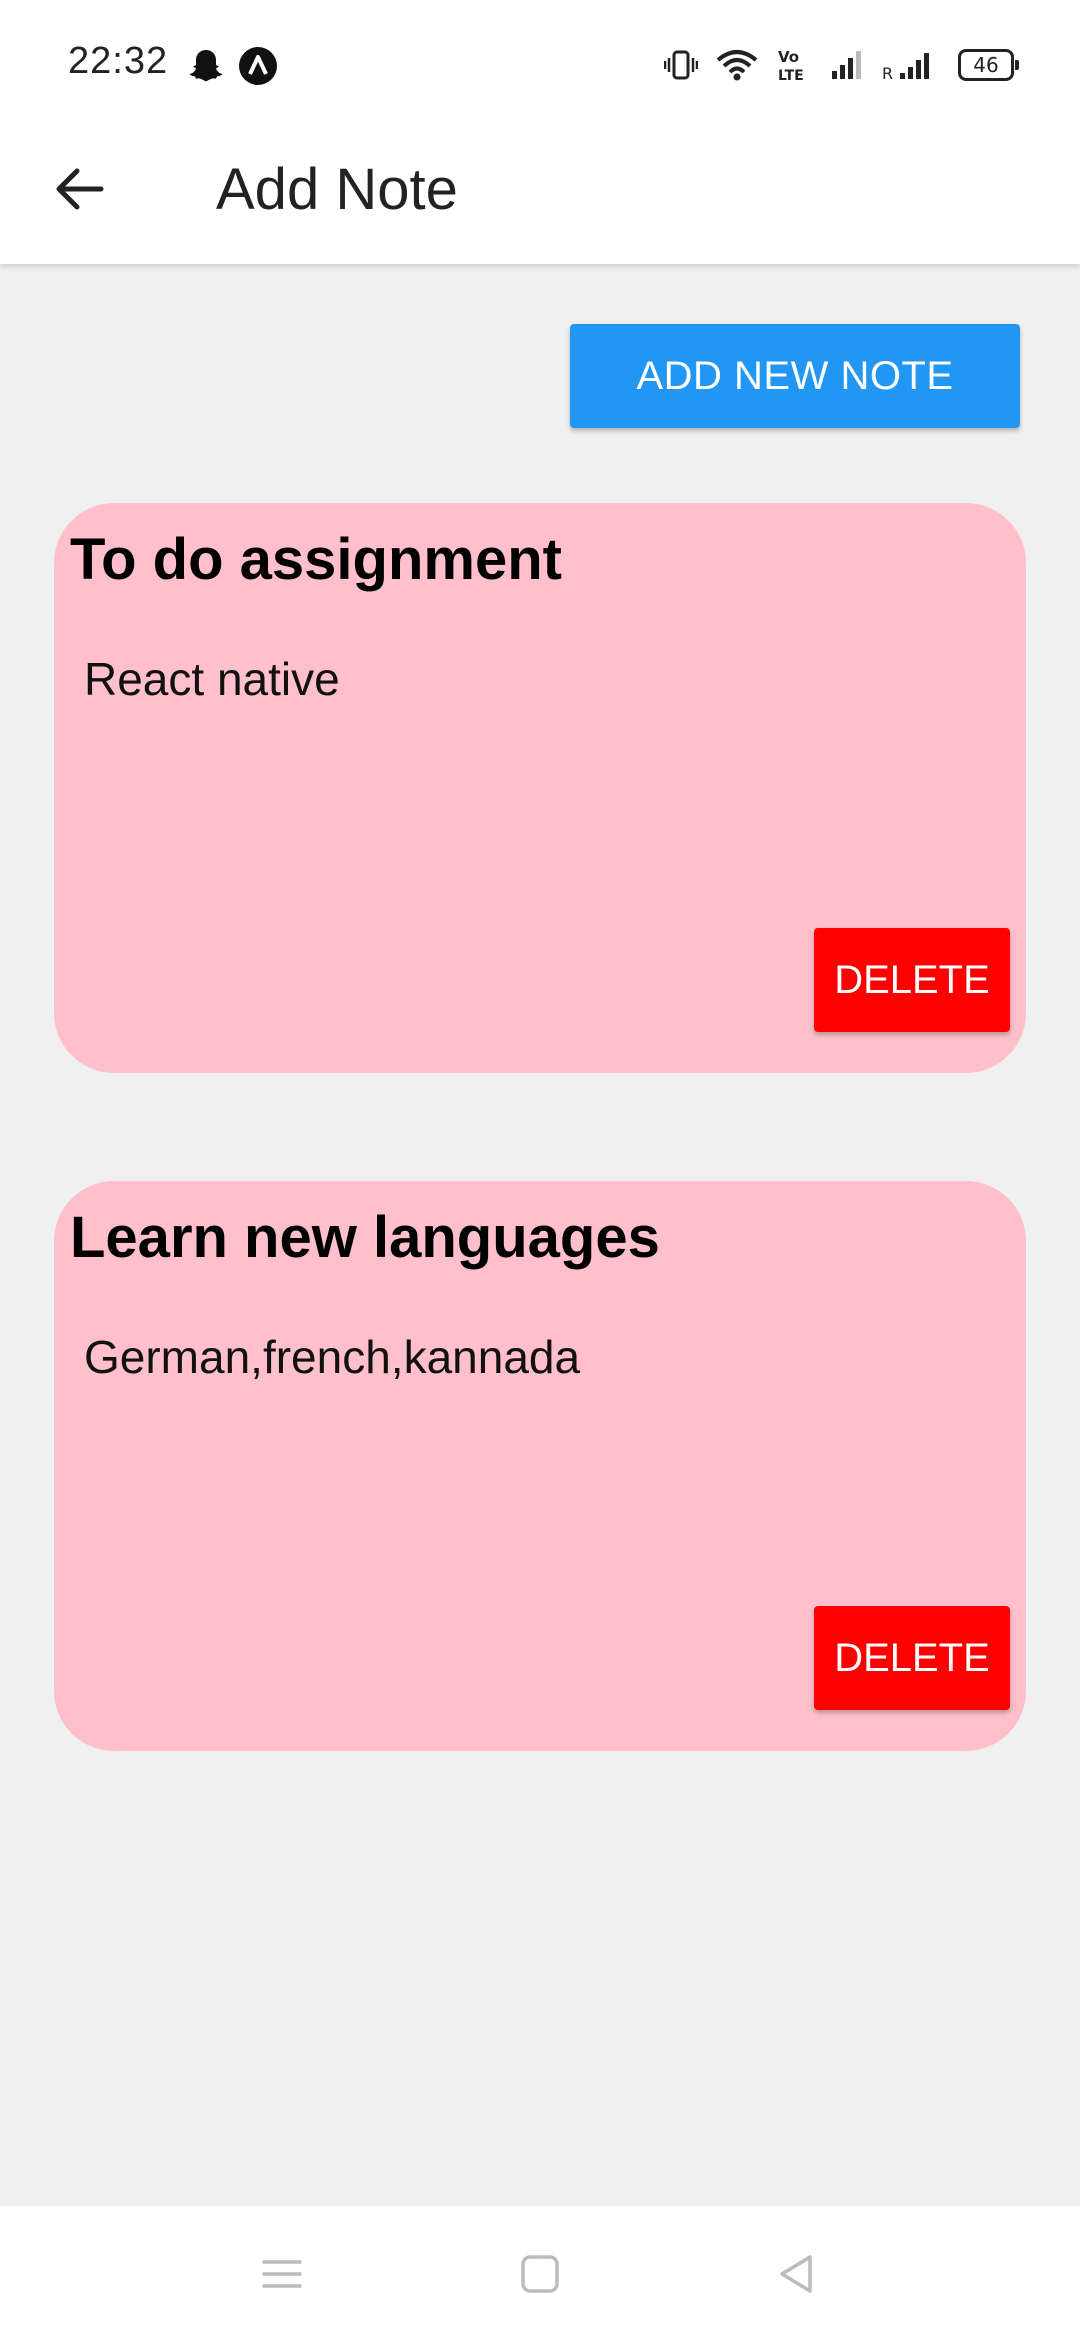  Describe the element at coordinates (887, 72) in the screenshot. I see `svg-text: R` at that location.